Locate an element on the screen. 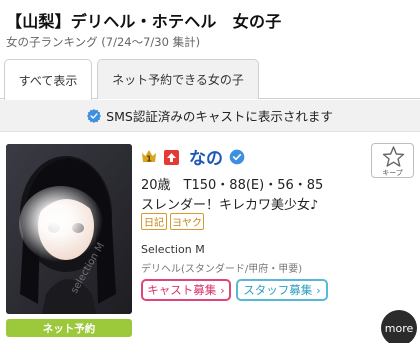 The image size is (420, 343). page-title: 【山梨】デリヘル・ホテヘル 女の子 is located at coordinates (144, 21).